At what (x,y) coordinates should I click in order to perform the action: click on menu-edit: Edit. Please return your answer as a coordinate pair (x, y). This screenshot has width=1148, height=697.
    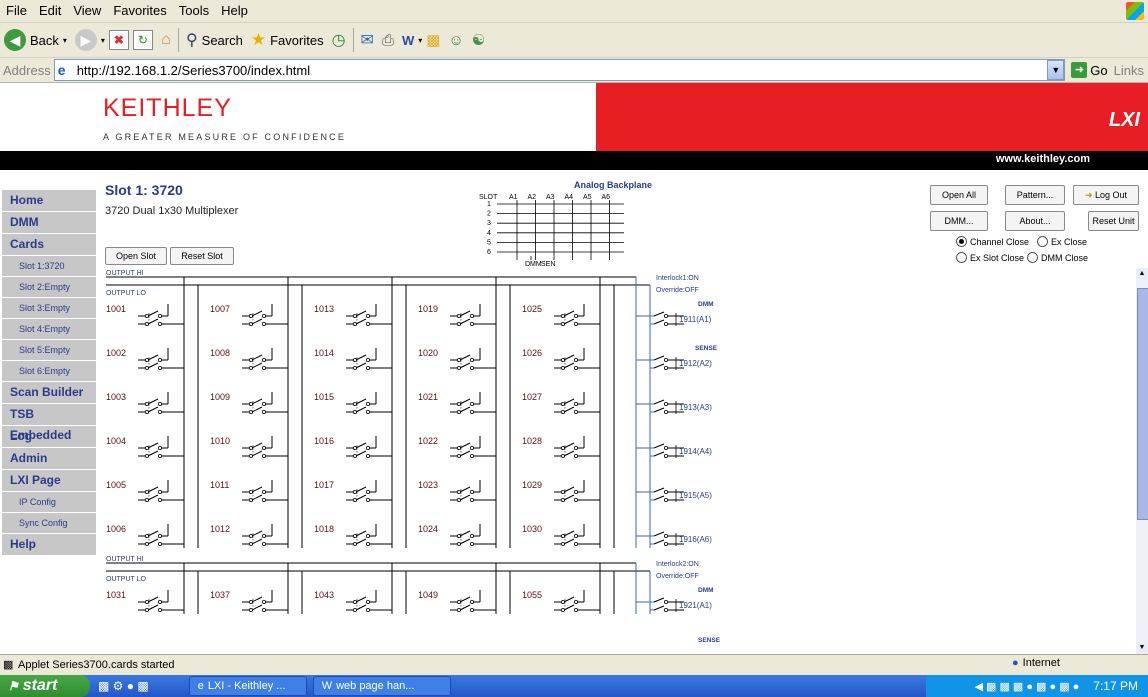
    Looking at the image, I should click on (50, 11).